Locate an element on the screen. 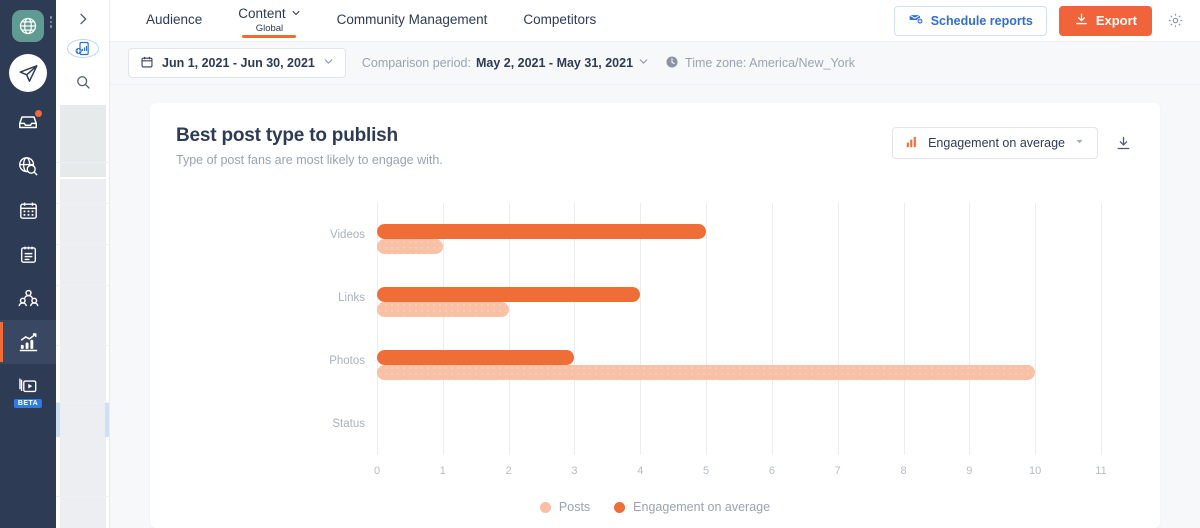  top-actions: Schedule reports Export is located at coordinates (1039, 20).